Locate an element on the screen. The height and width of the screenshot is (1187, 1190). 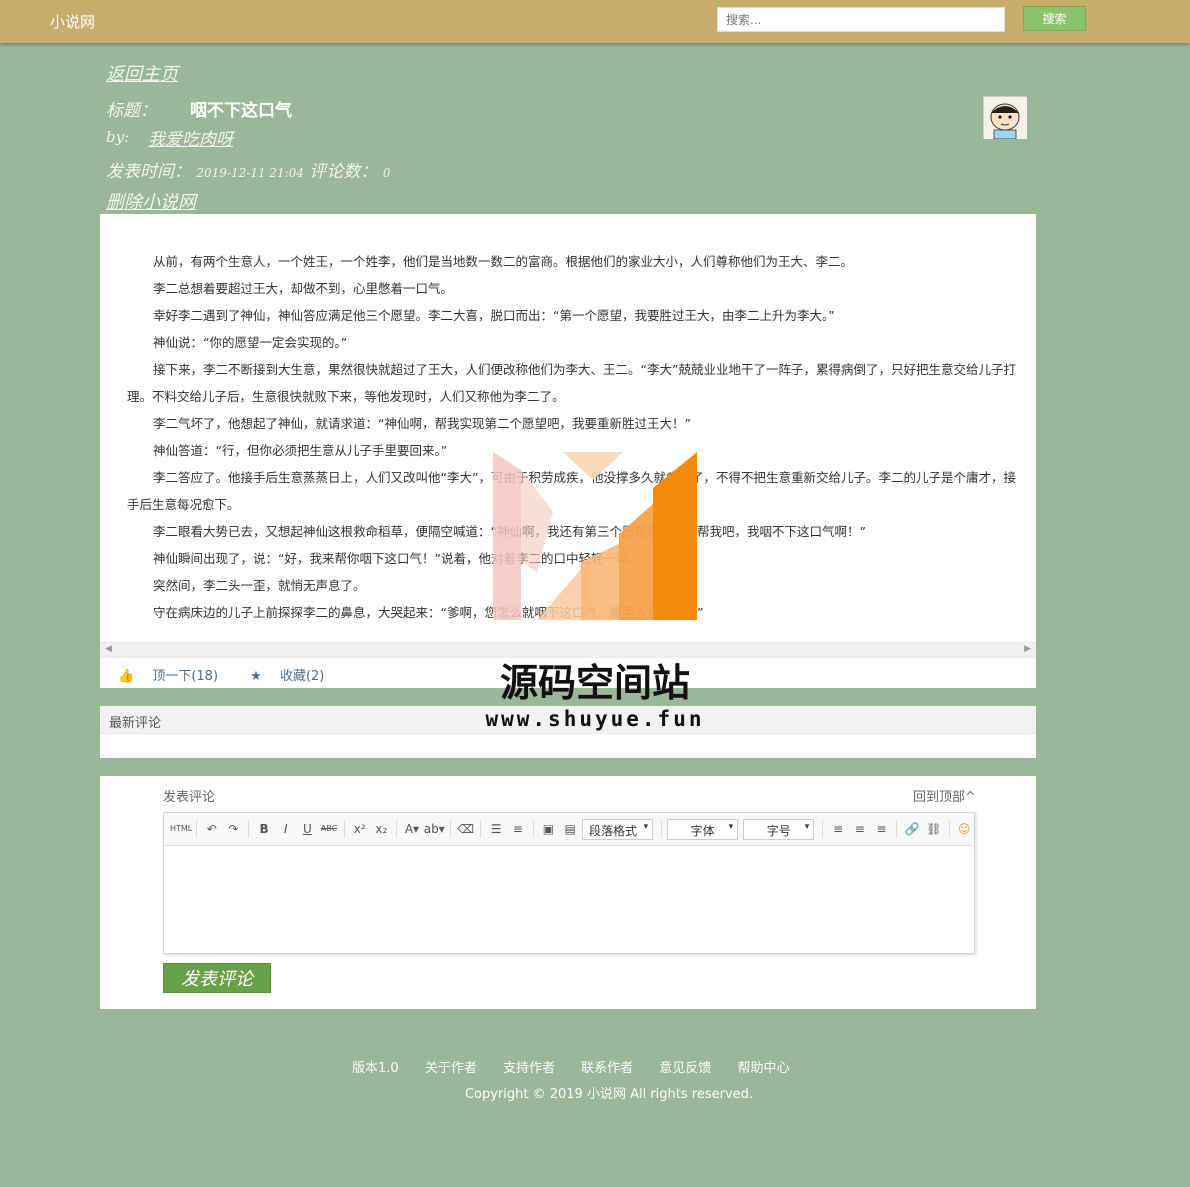
paste-text-icon: ▤ is located at coordinates (570, 829).